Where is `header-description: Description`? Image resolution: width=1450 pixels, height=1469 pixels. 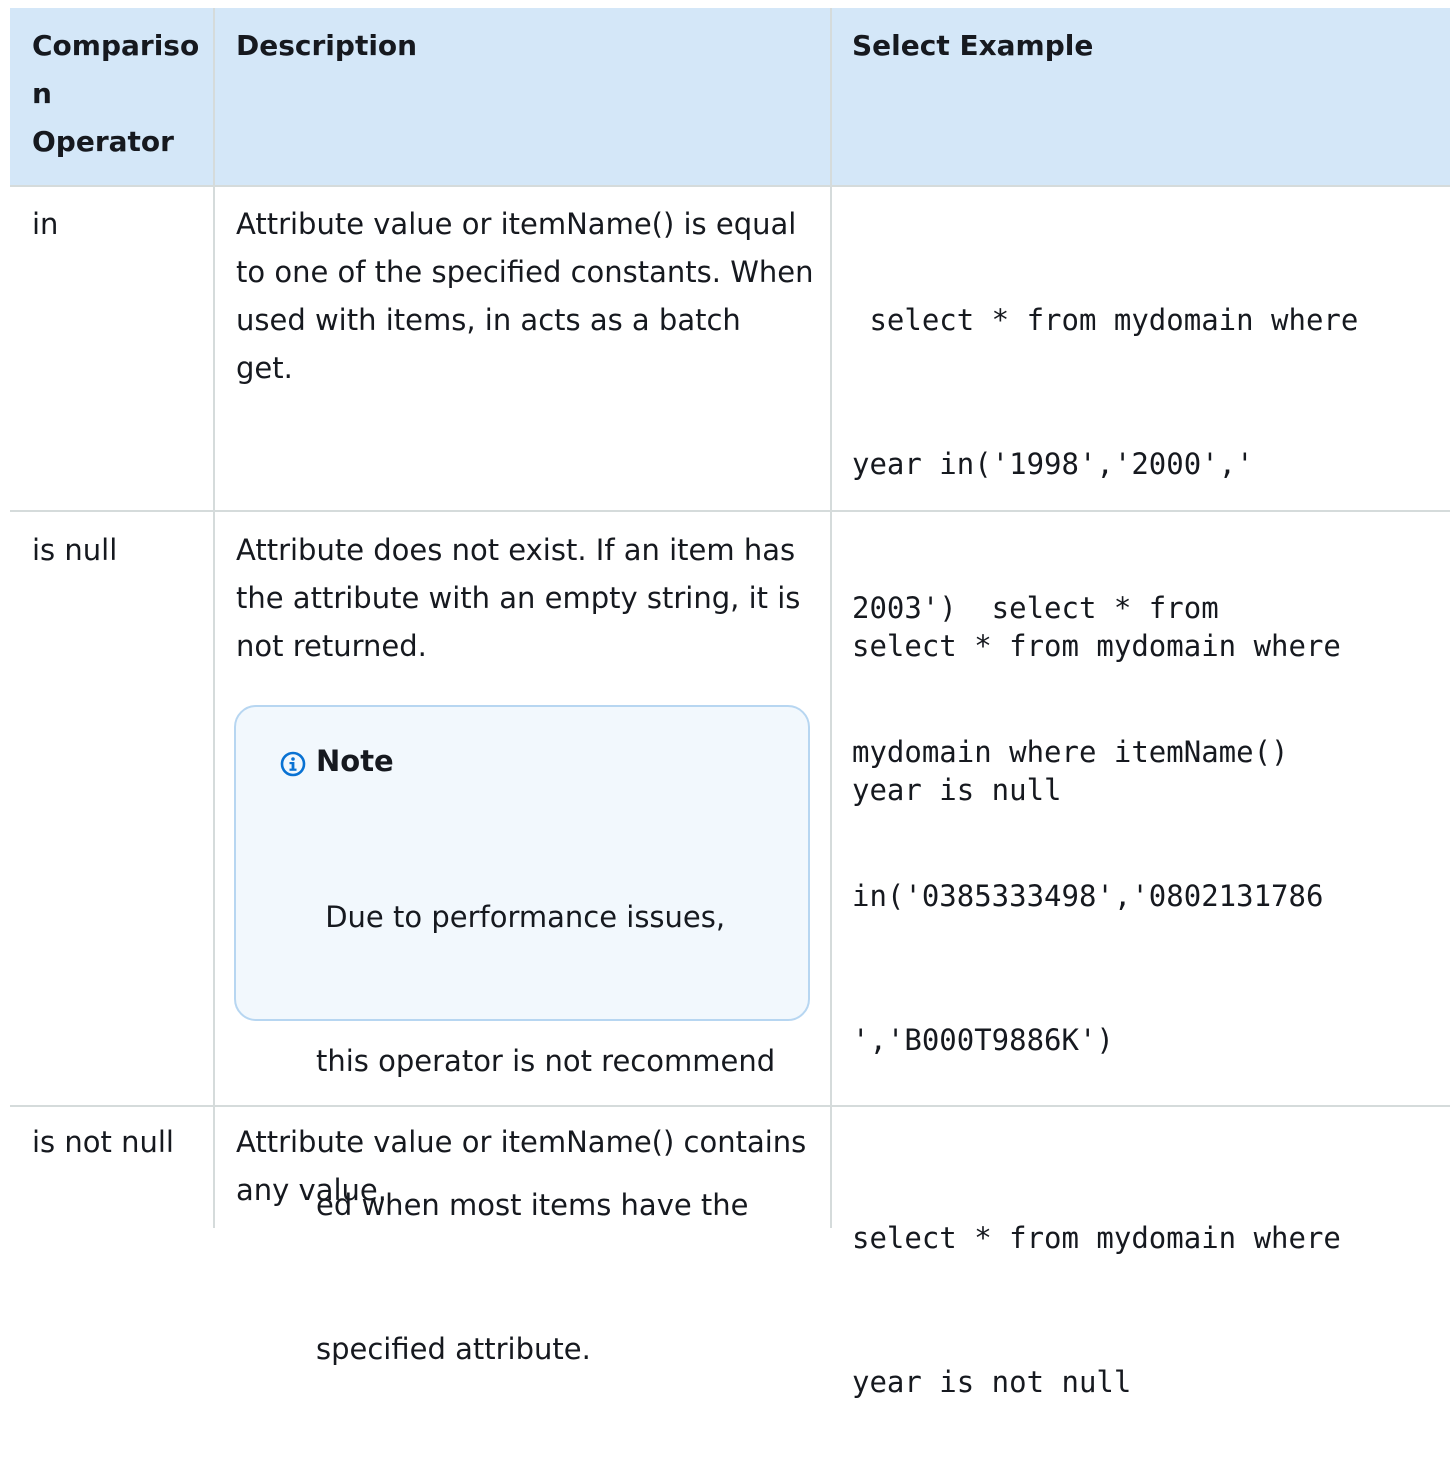 header-description: Description is located at coordinates (327, 45).